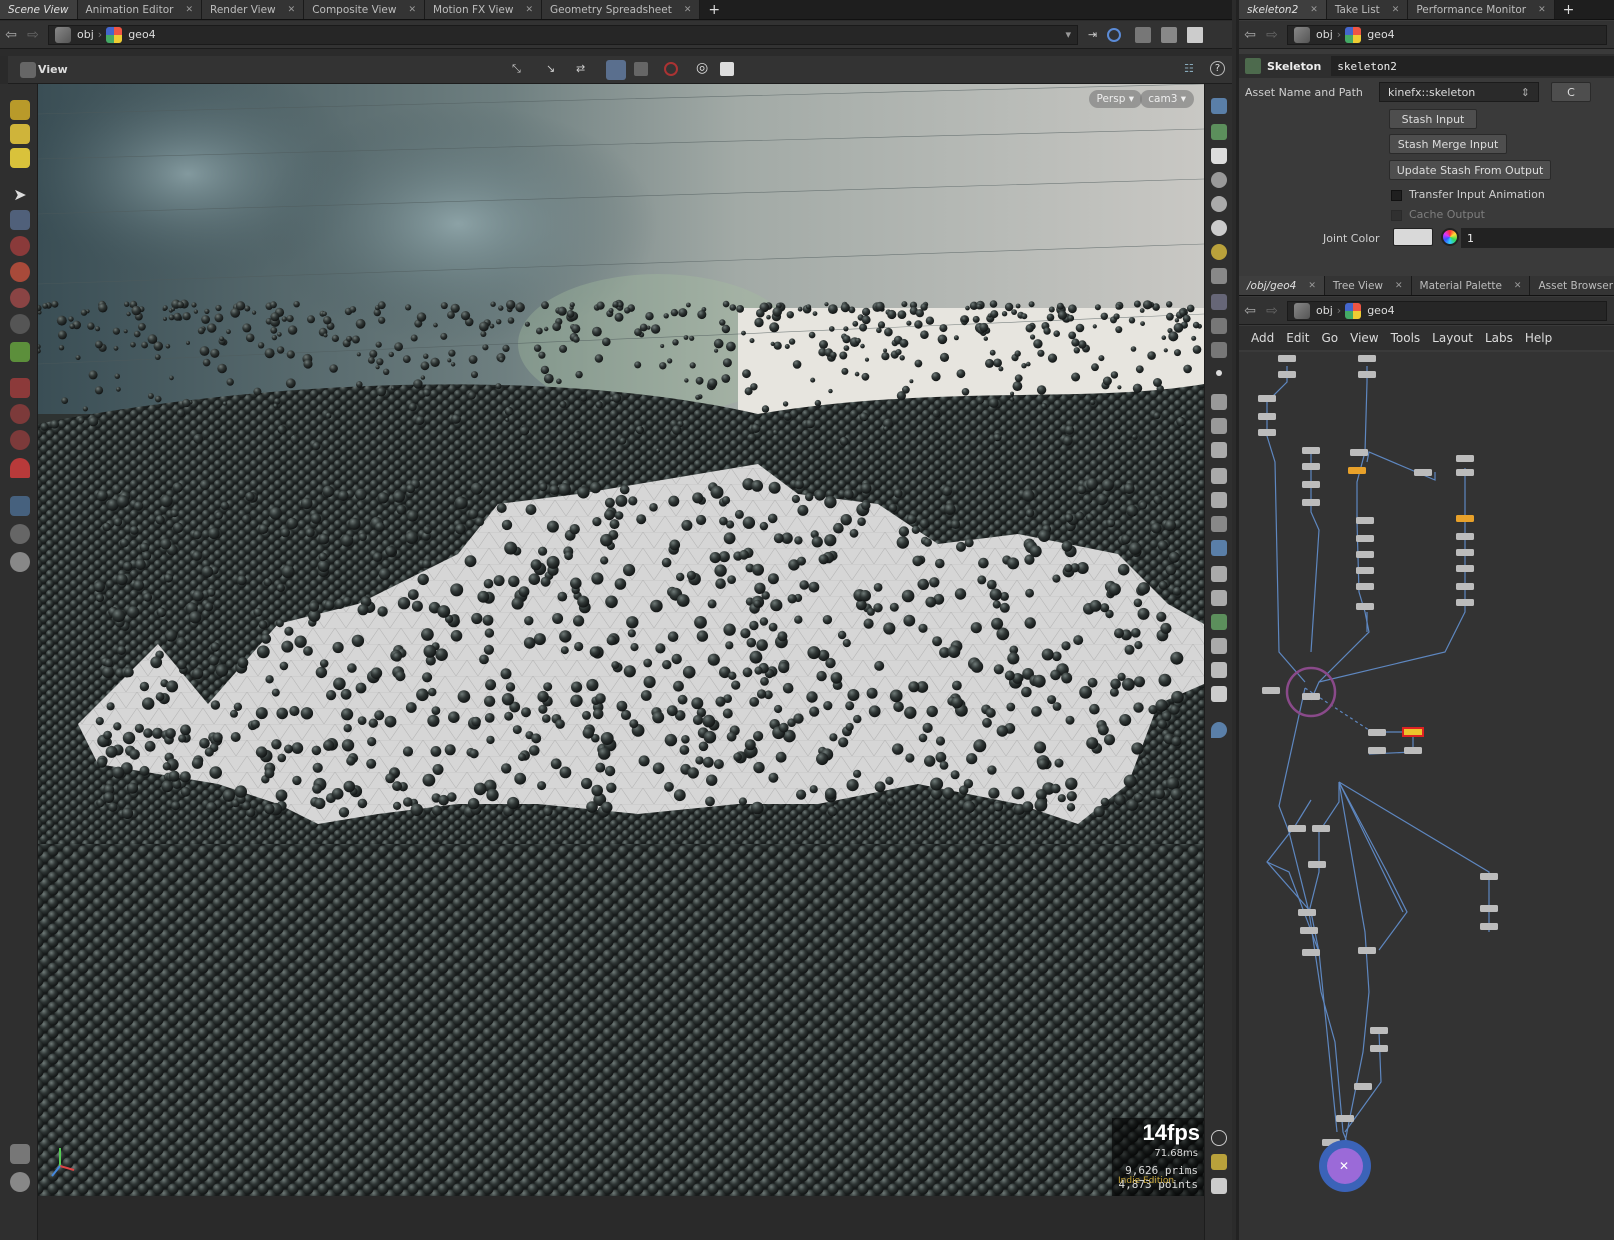 The image size is (1614, 1240). I want to click on handle-tool-icon, so click(20, 110).